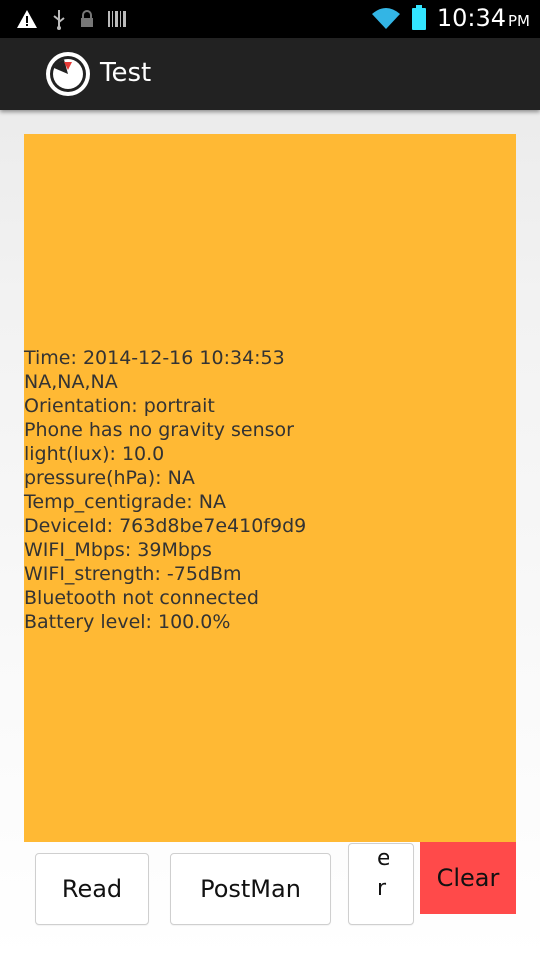  I want to click on info-line-light: light(lux): 10.0, so click(94, 454).